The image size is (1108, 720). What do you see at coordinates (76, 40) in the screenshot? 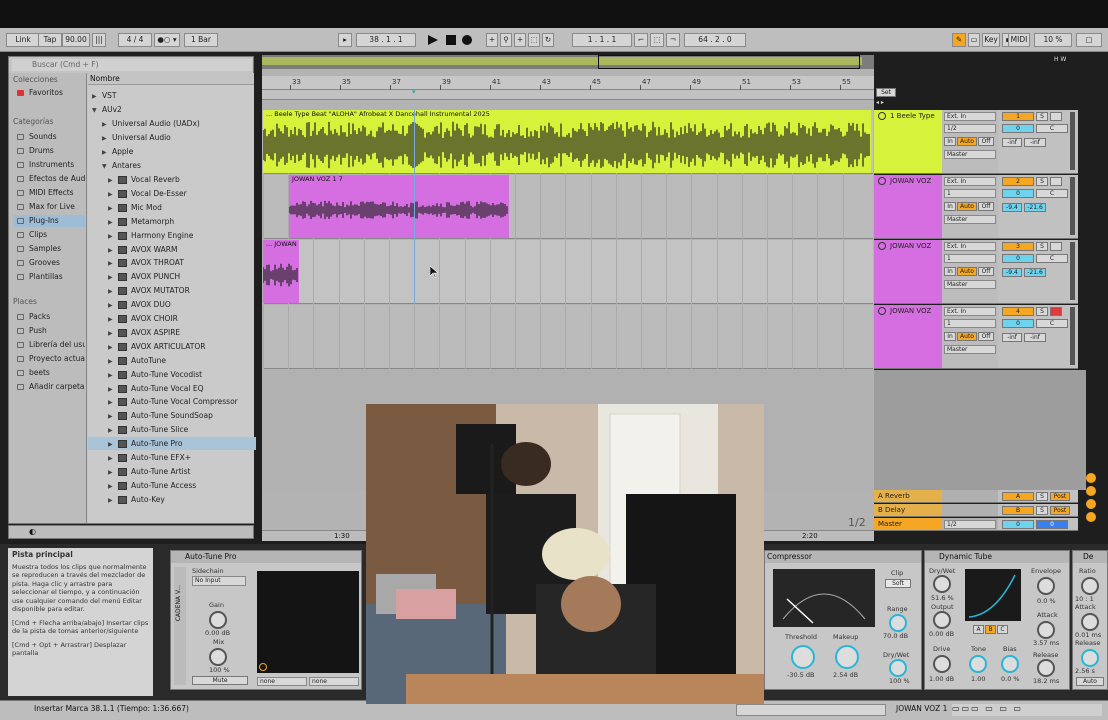
I see `tempo-field: 90.00` at bounding box center [76, 40].